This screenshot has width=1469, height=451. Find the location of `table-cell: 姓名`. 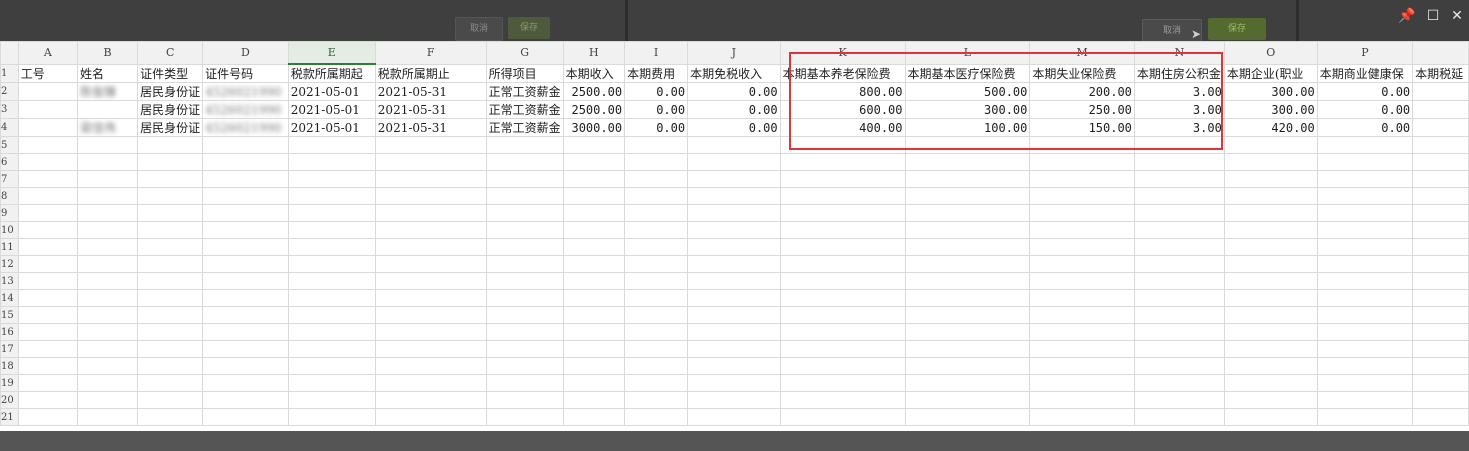

table-cell: 姓名 is located at coordinates (107, 73).